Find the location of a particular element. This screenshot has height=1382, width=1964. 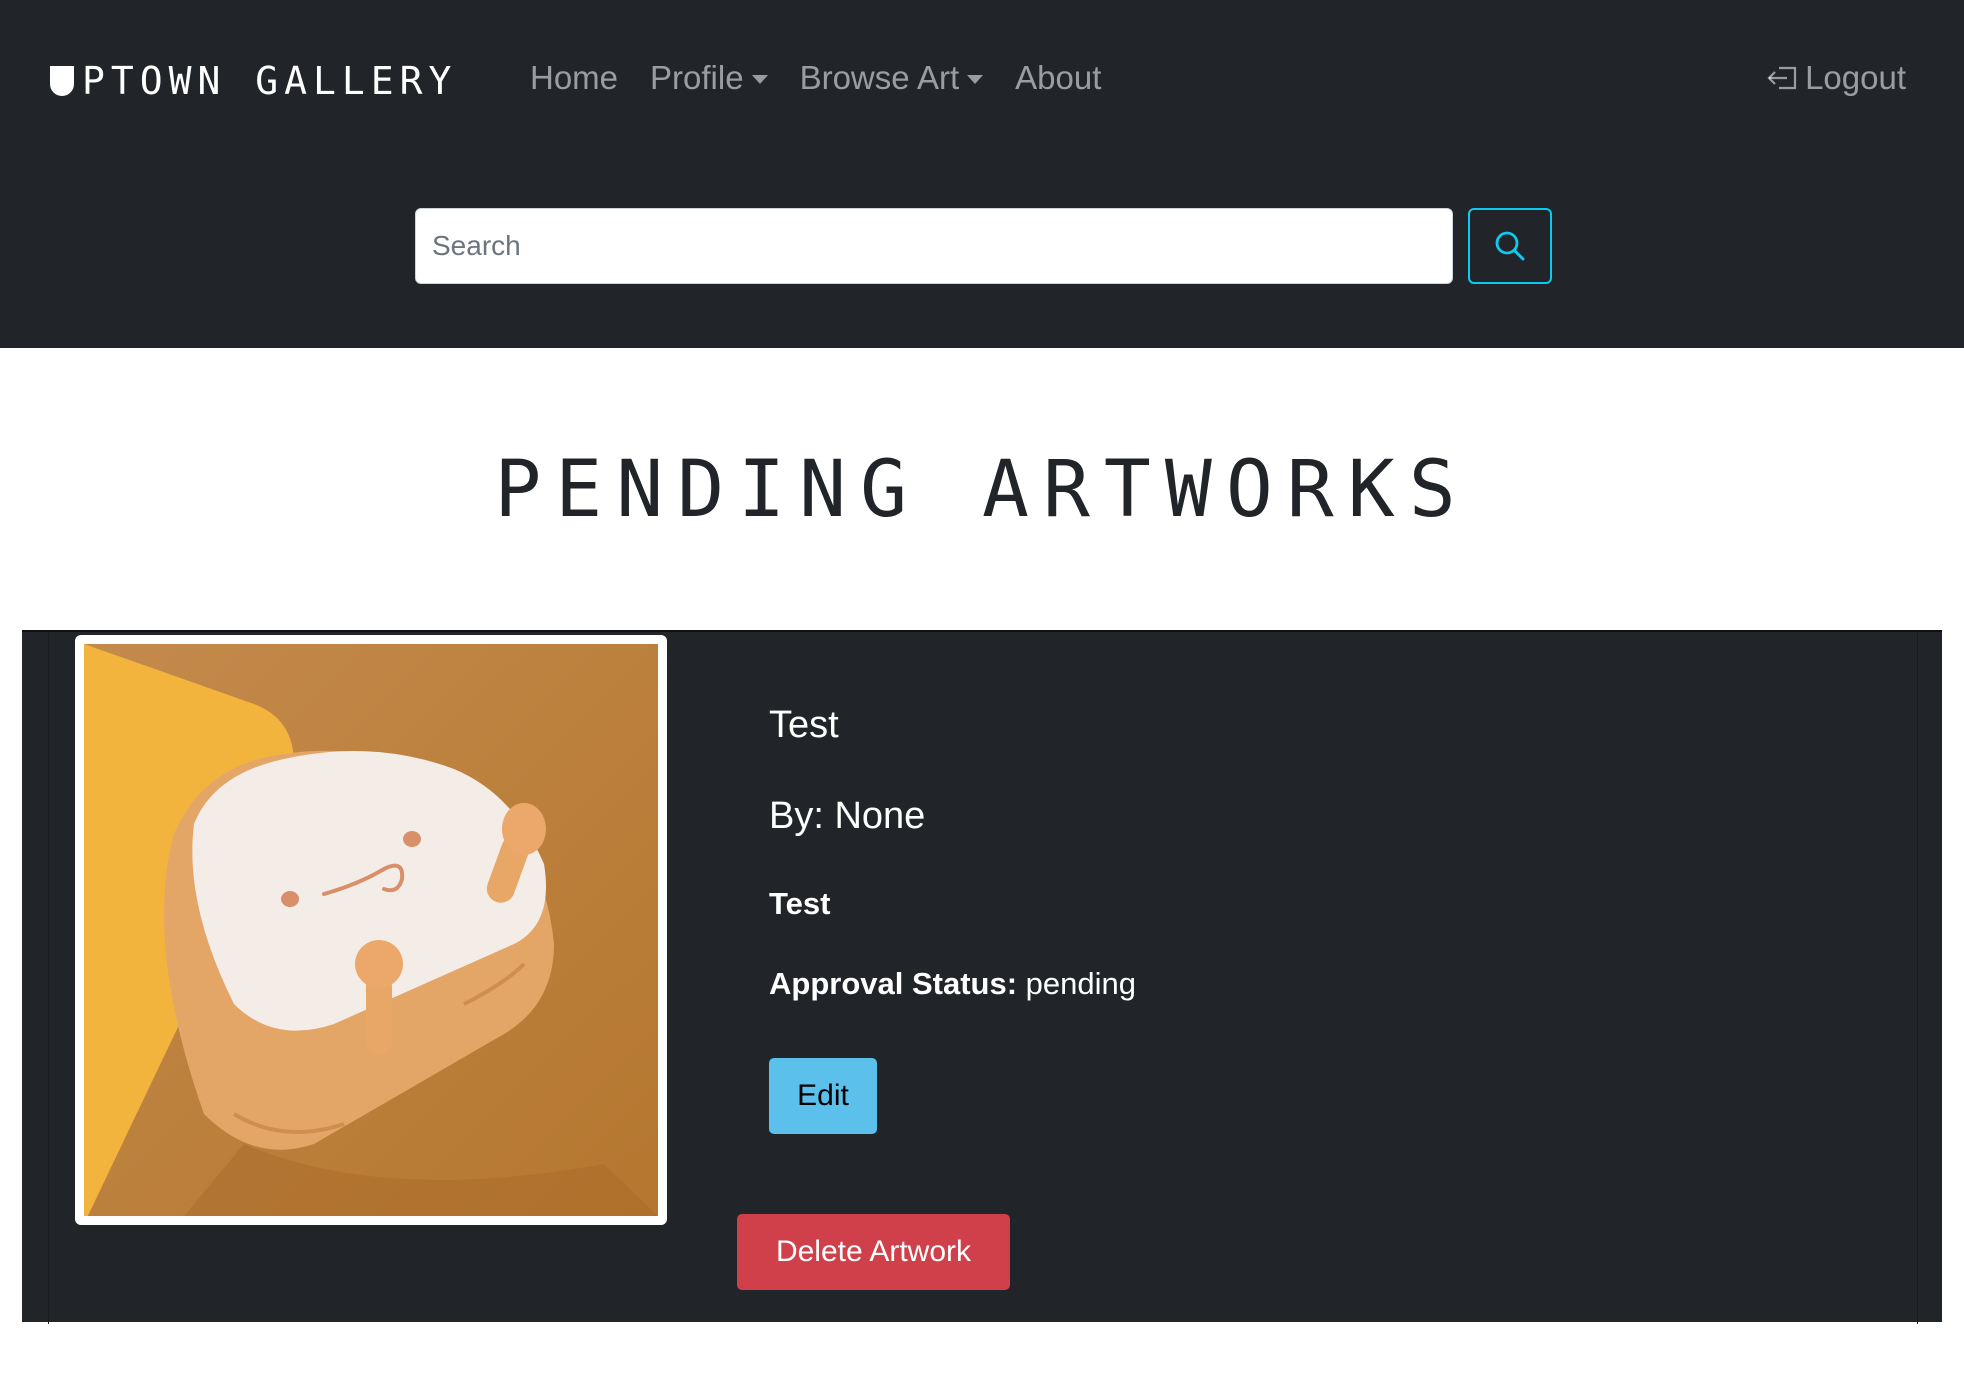

page-title: PENDING ARTWORKS is located at coordinates (982, 490).